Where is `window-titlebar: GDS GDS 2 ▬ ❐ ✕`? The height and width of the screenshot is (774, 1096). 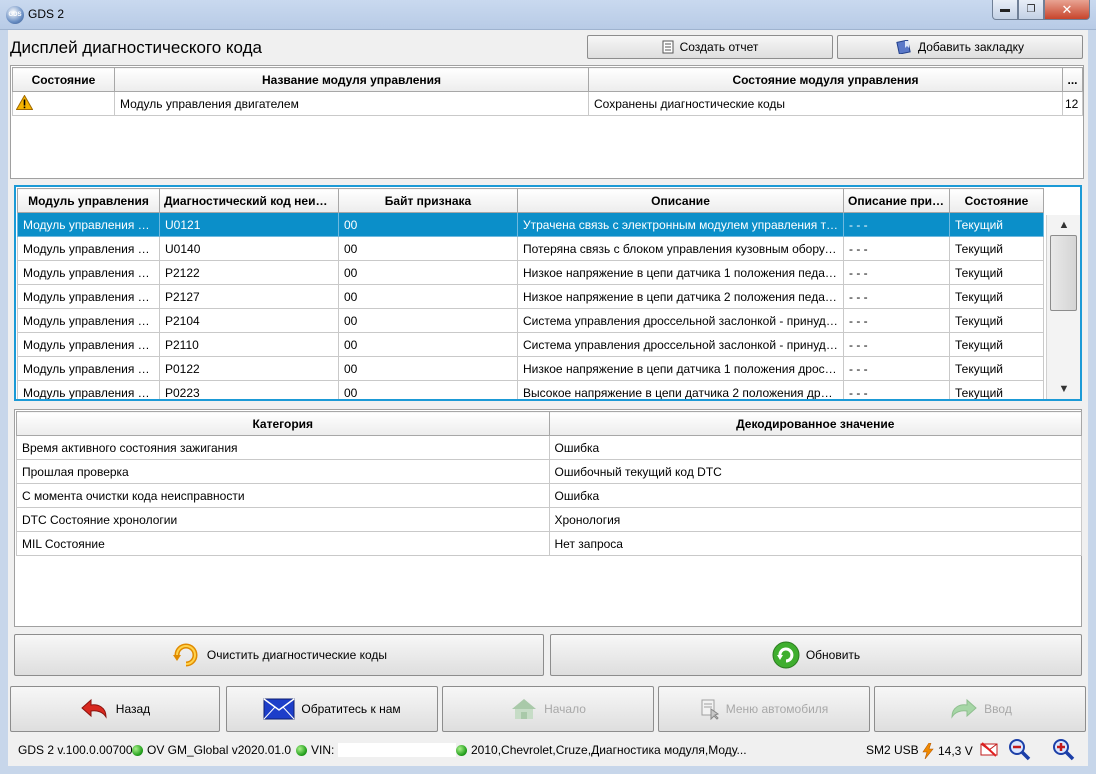 window-titlebar: GDS GDS 2 ▬ ❐ ✕ is located at coordinates (548, 15).